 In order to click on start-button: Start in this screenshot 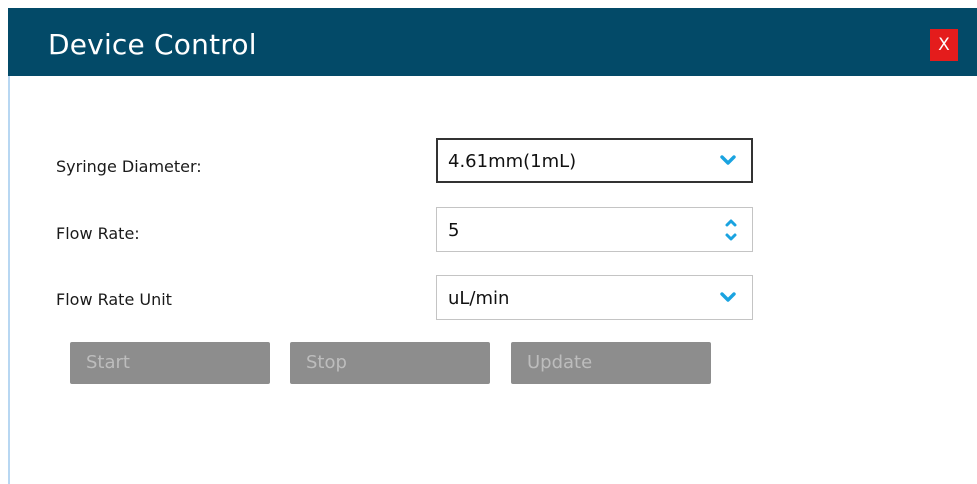, I will do `click(170, 363)`.